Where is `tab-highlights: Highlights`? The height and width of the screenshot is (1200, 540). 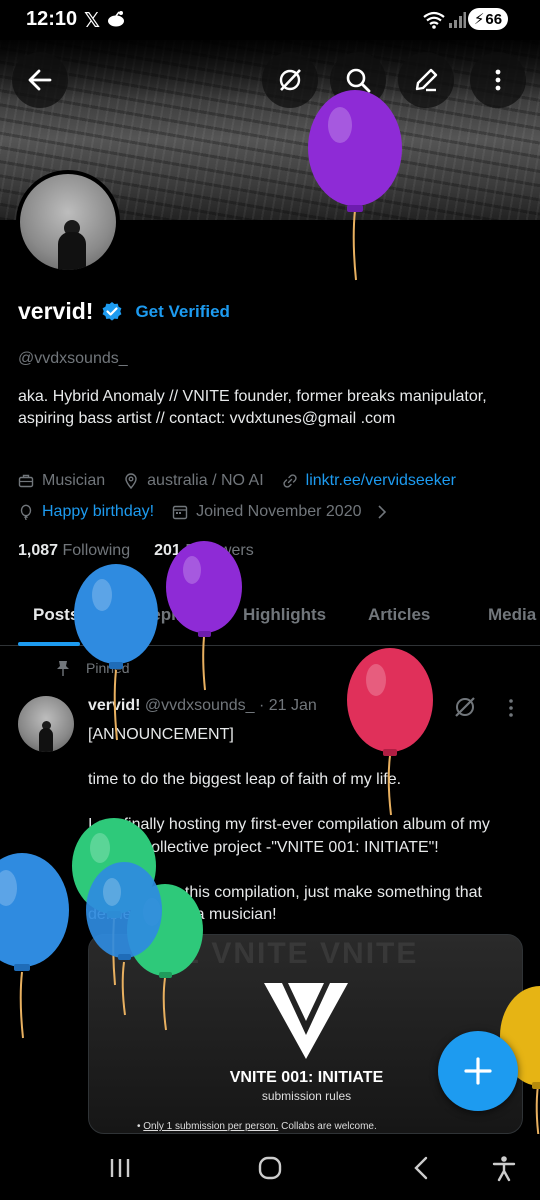 tab-highlights: Highlights is located at coordinates (284, 615).